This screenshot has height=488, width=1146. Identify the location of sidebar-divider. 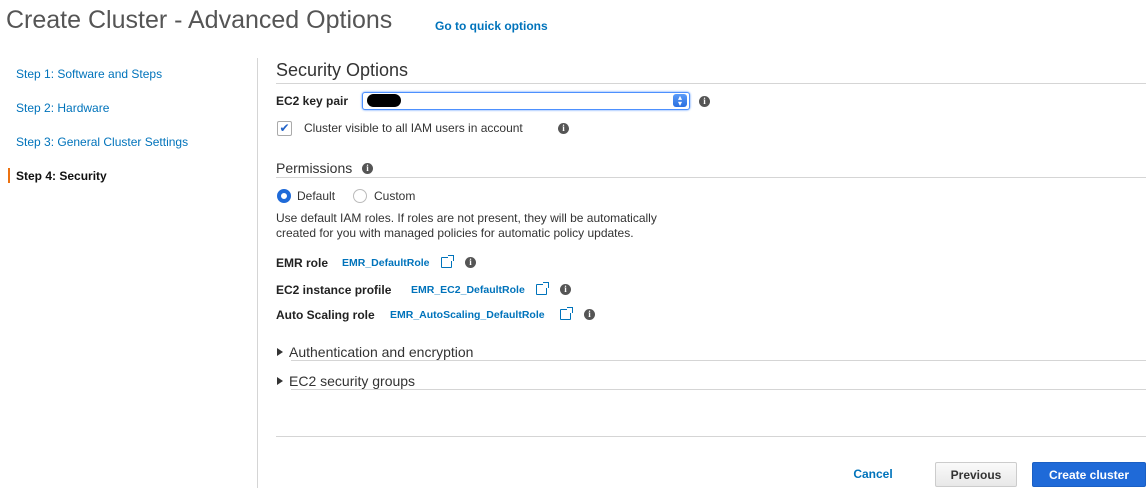
(257, 273).